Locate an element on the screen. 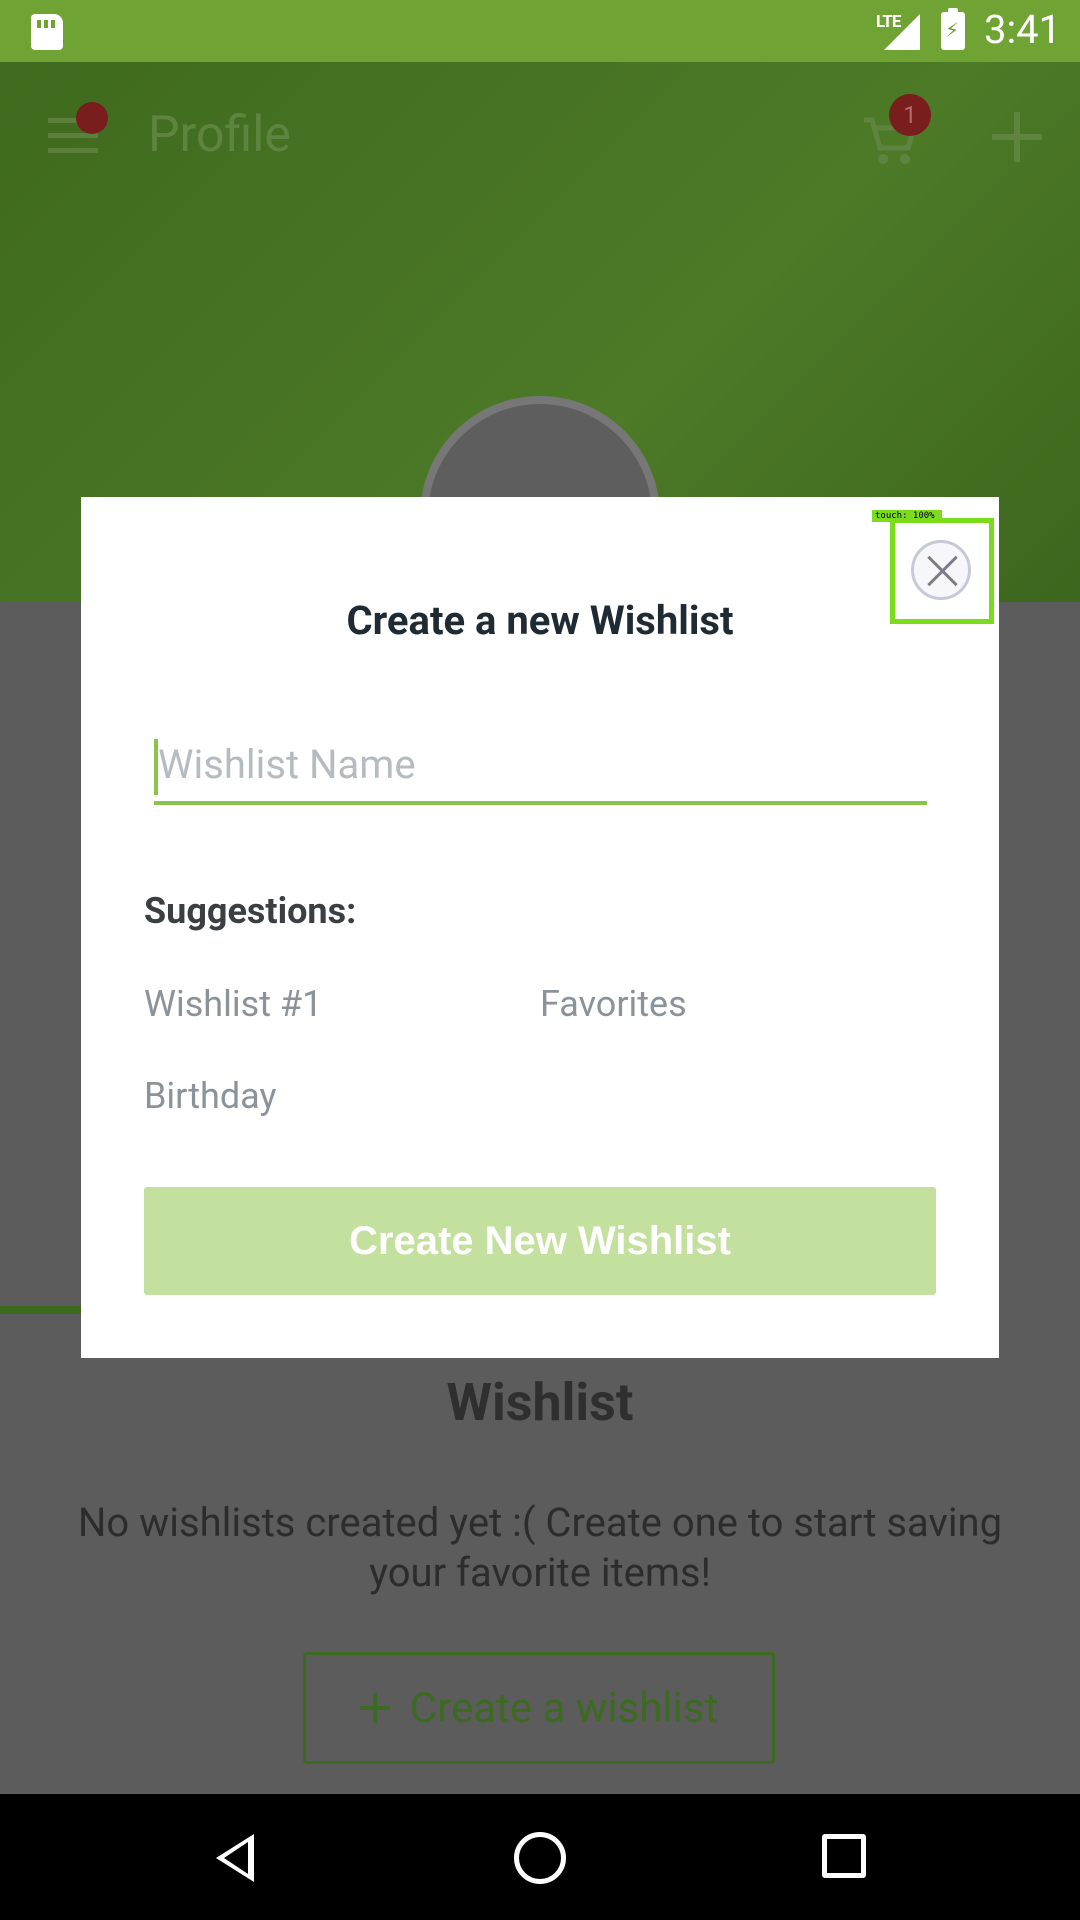  wishlist-heading: Wishlist is located at coordinates (540, 1402).